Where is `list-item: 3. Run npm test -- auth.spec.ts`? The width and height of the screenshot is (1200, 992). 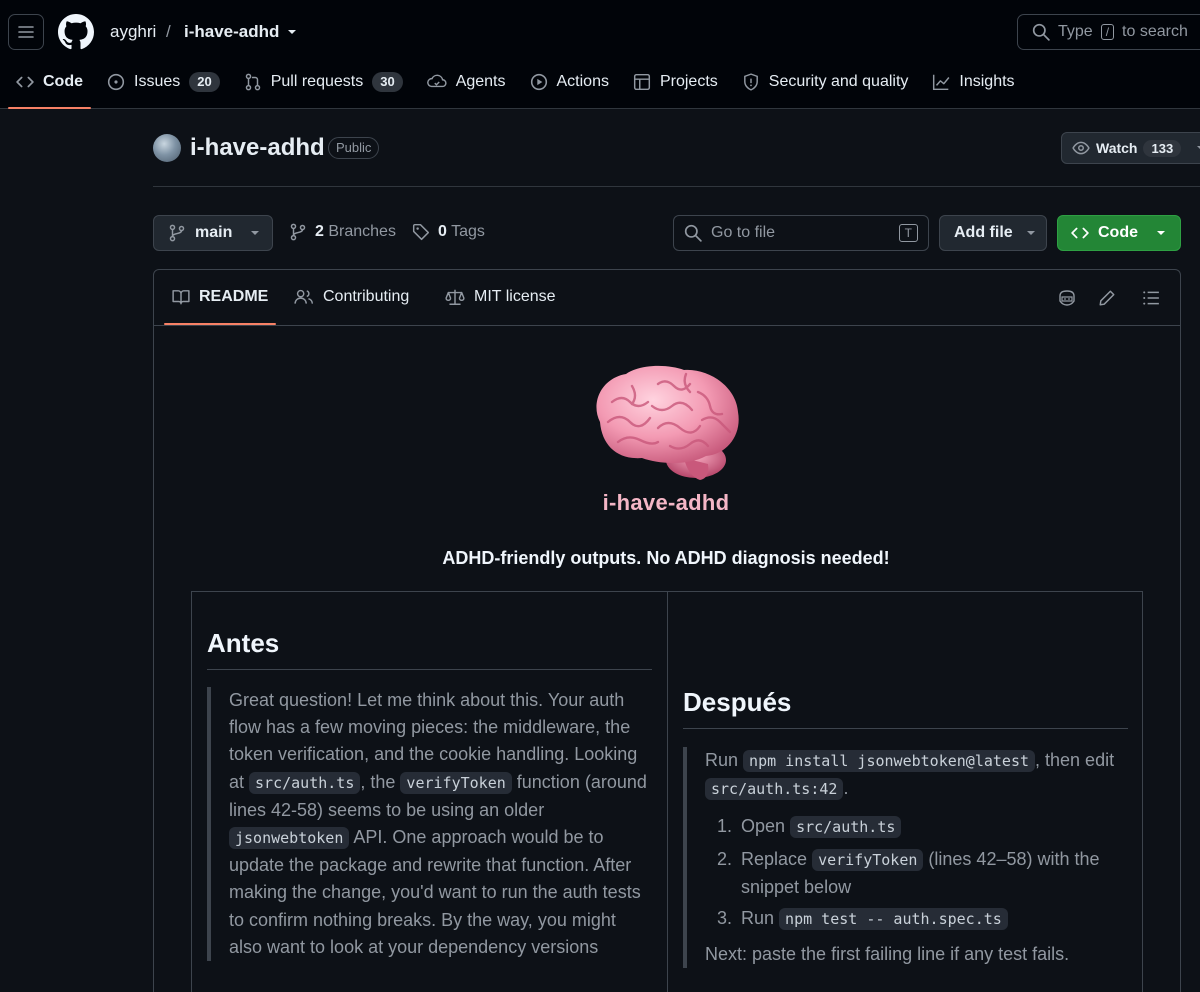
list-item: 3. Run npm test -- auth.spec.ts is located at coordinates (916, 919).